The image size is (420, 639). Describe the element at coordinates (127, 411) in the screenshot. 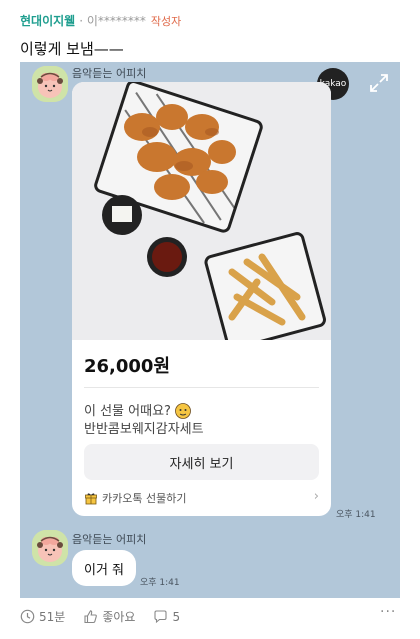

I see `gift-question: 이 선물 어때요?` at that location.